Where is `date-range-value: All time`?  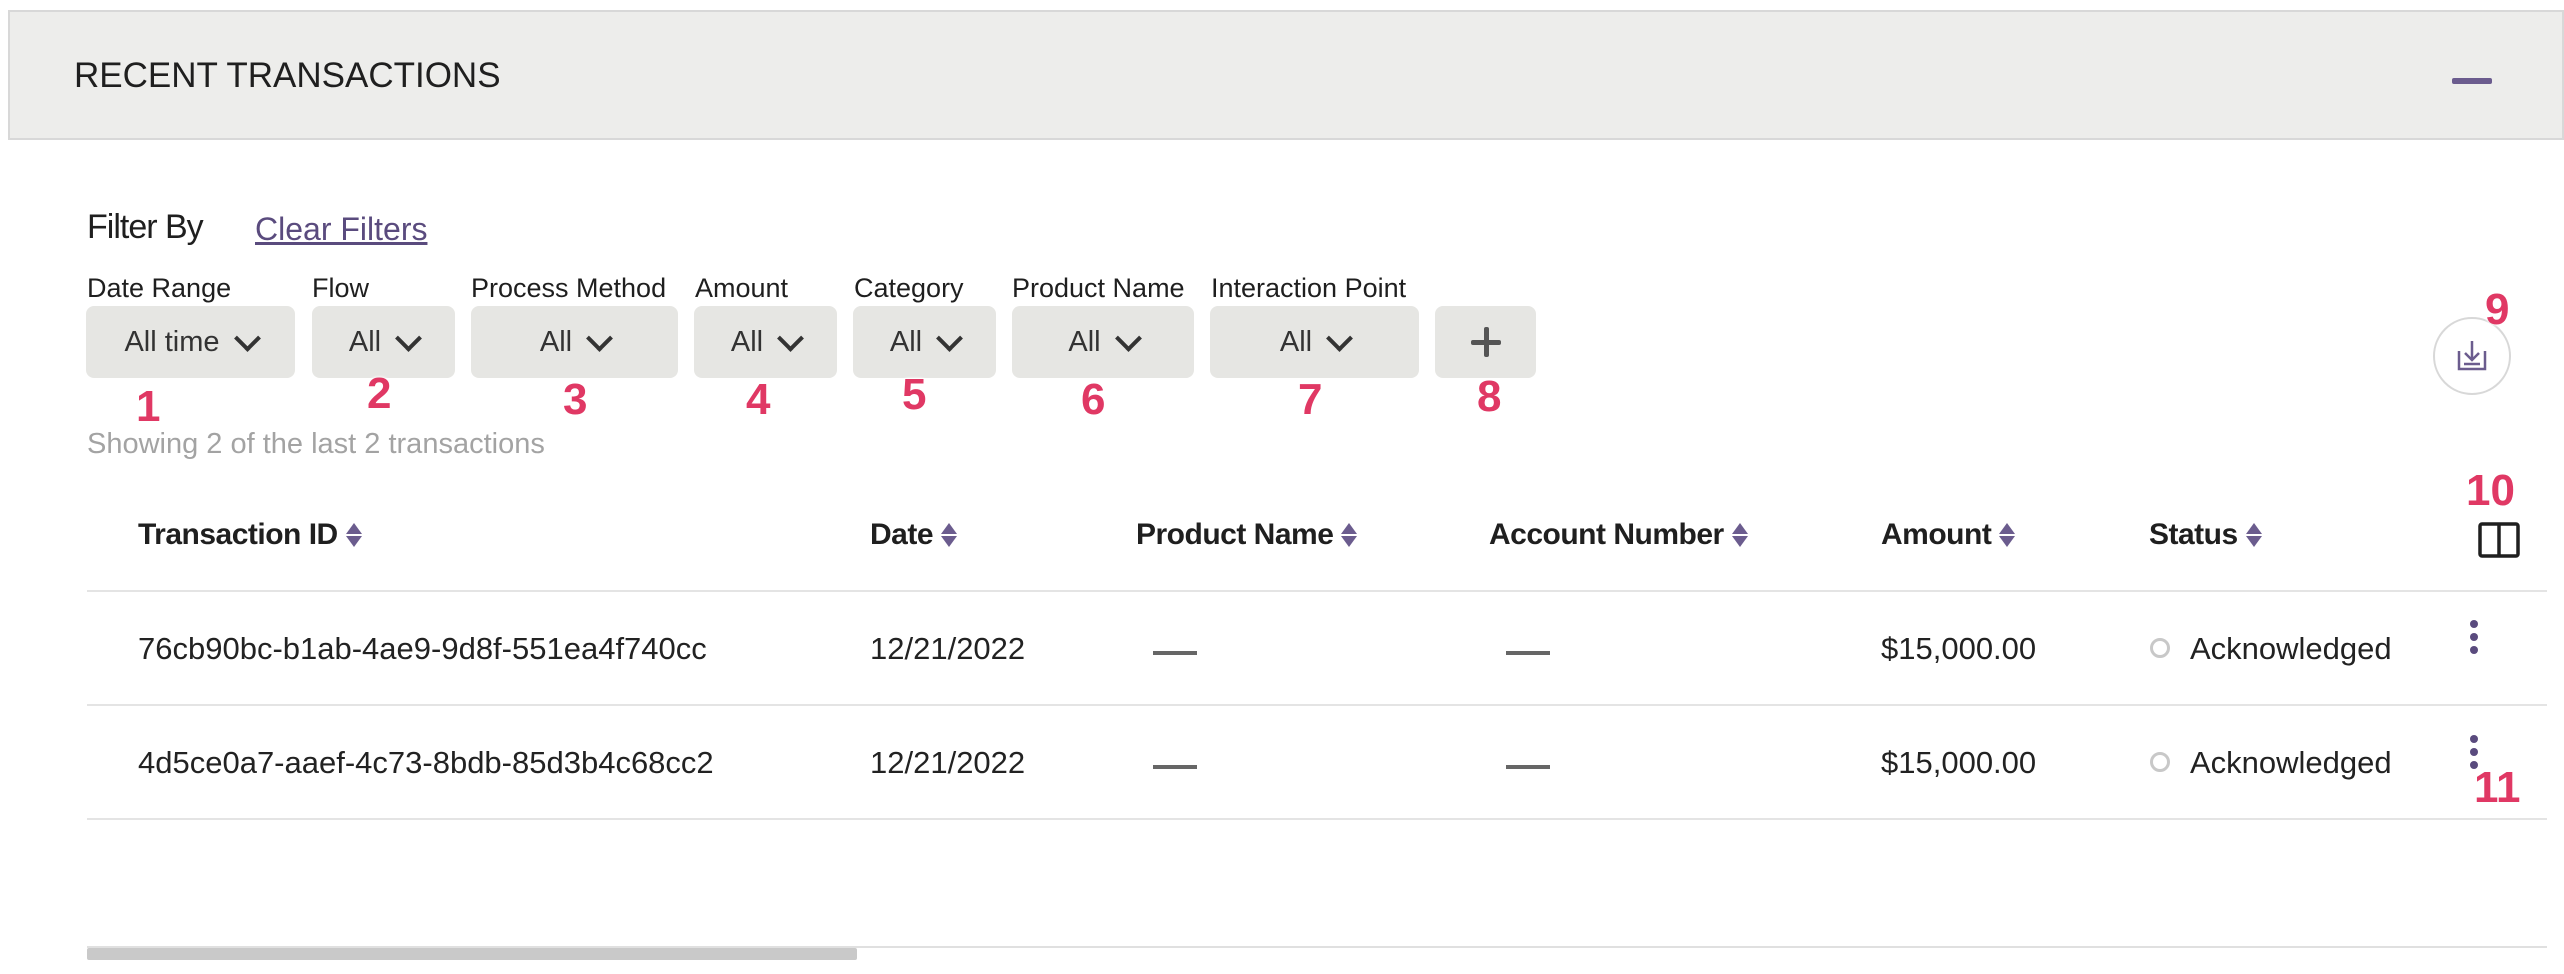
date-range-value: All time is located at coordinates (172, 341).